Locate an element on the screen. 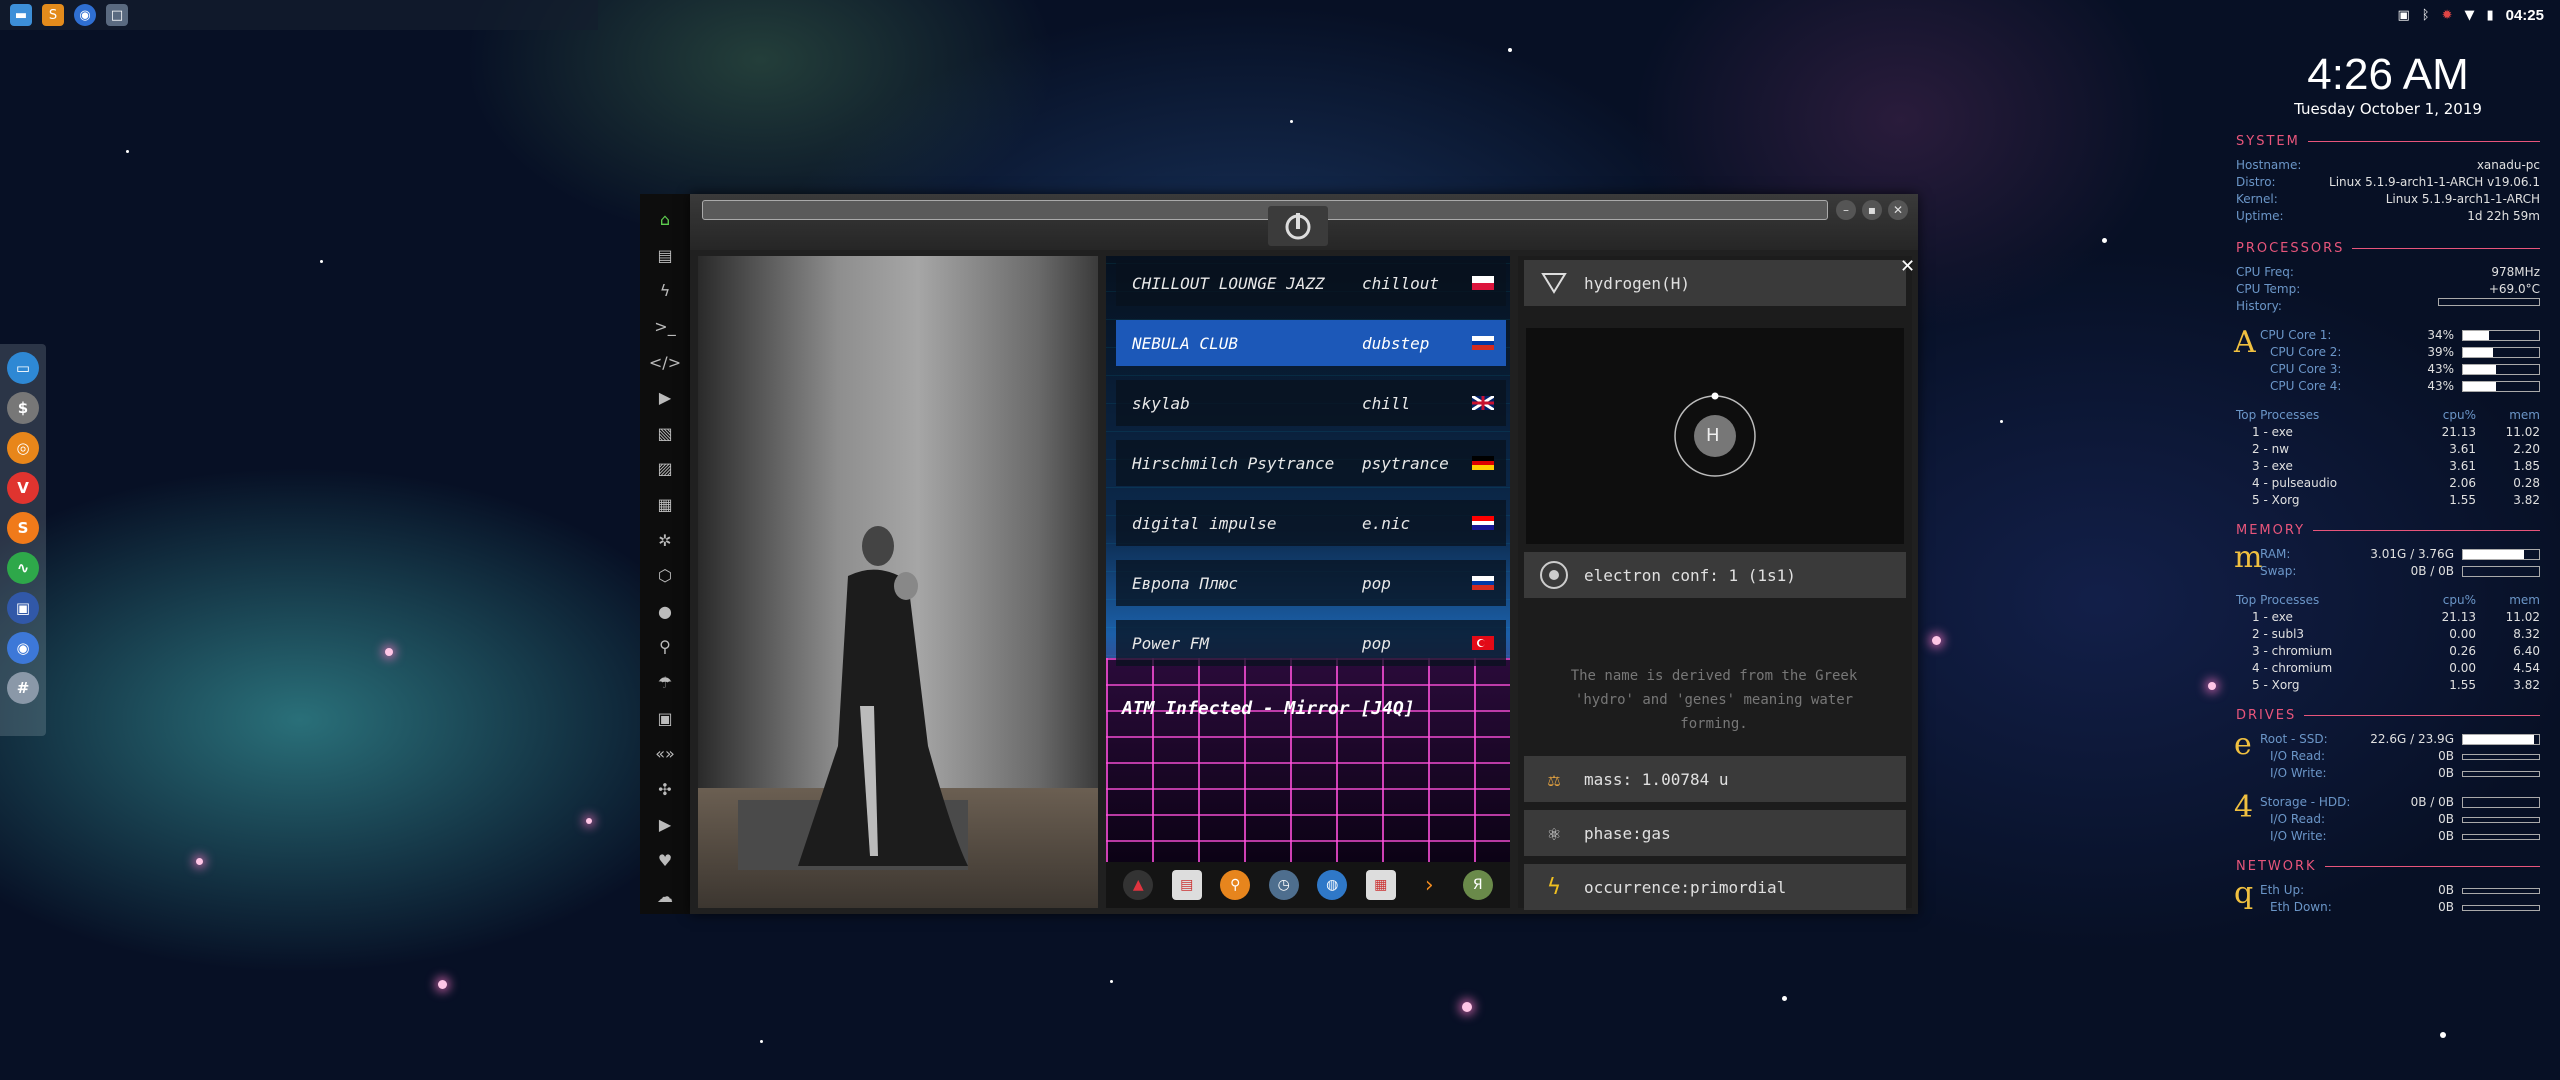 This screenshot has height=1080, width=2560. station-row: CHILLOUT LOUNGE JAZZ chillout is located at coordinates (1311, 283).